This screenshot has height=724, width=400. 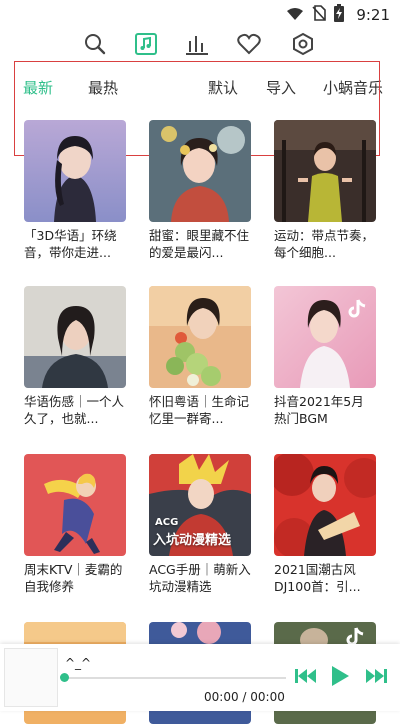 What do you see at coordinates (78, 663) in the screenshot?
I see `track-name: ^_^` at bounding box center [78, 663].